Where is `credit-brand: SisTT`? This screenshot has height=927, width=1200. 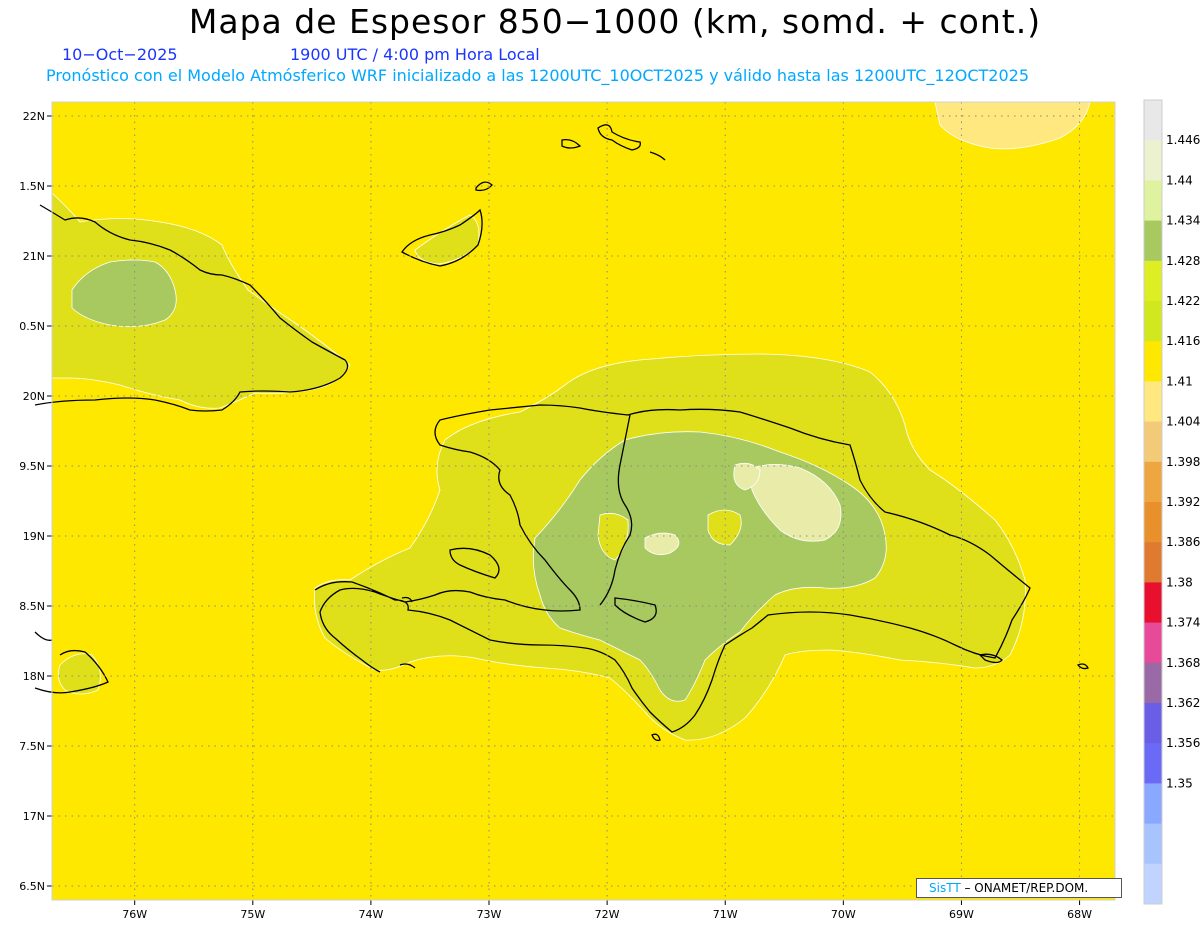 credit-brand: SisTT is located at coordinates (945, 888).